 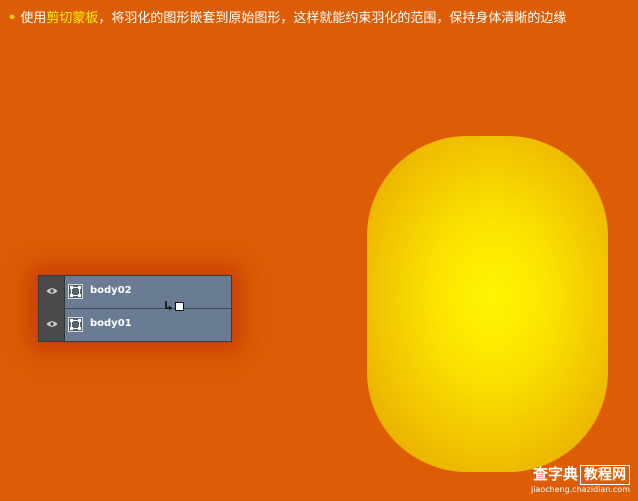 I want to click on watermark-section: 教程网, so click(x=605, y=475).